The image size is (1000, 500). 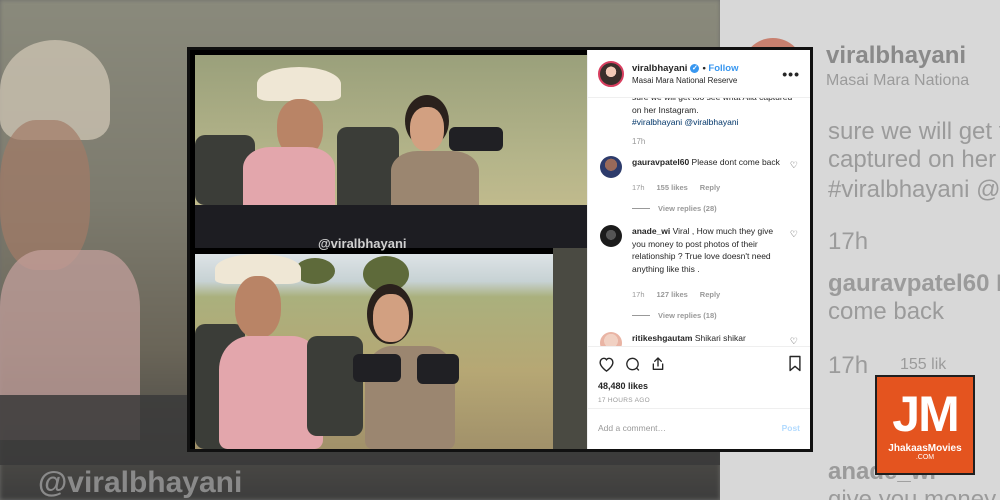 I want to click on background-caption-1: sure we will get t, so click(x=914, y=131).